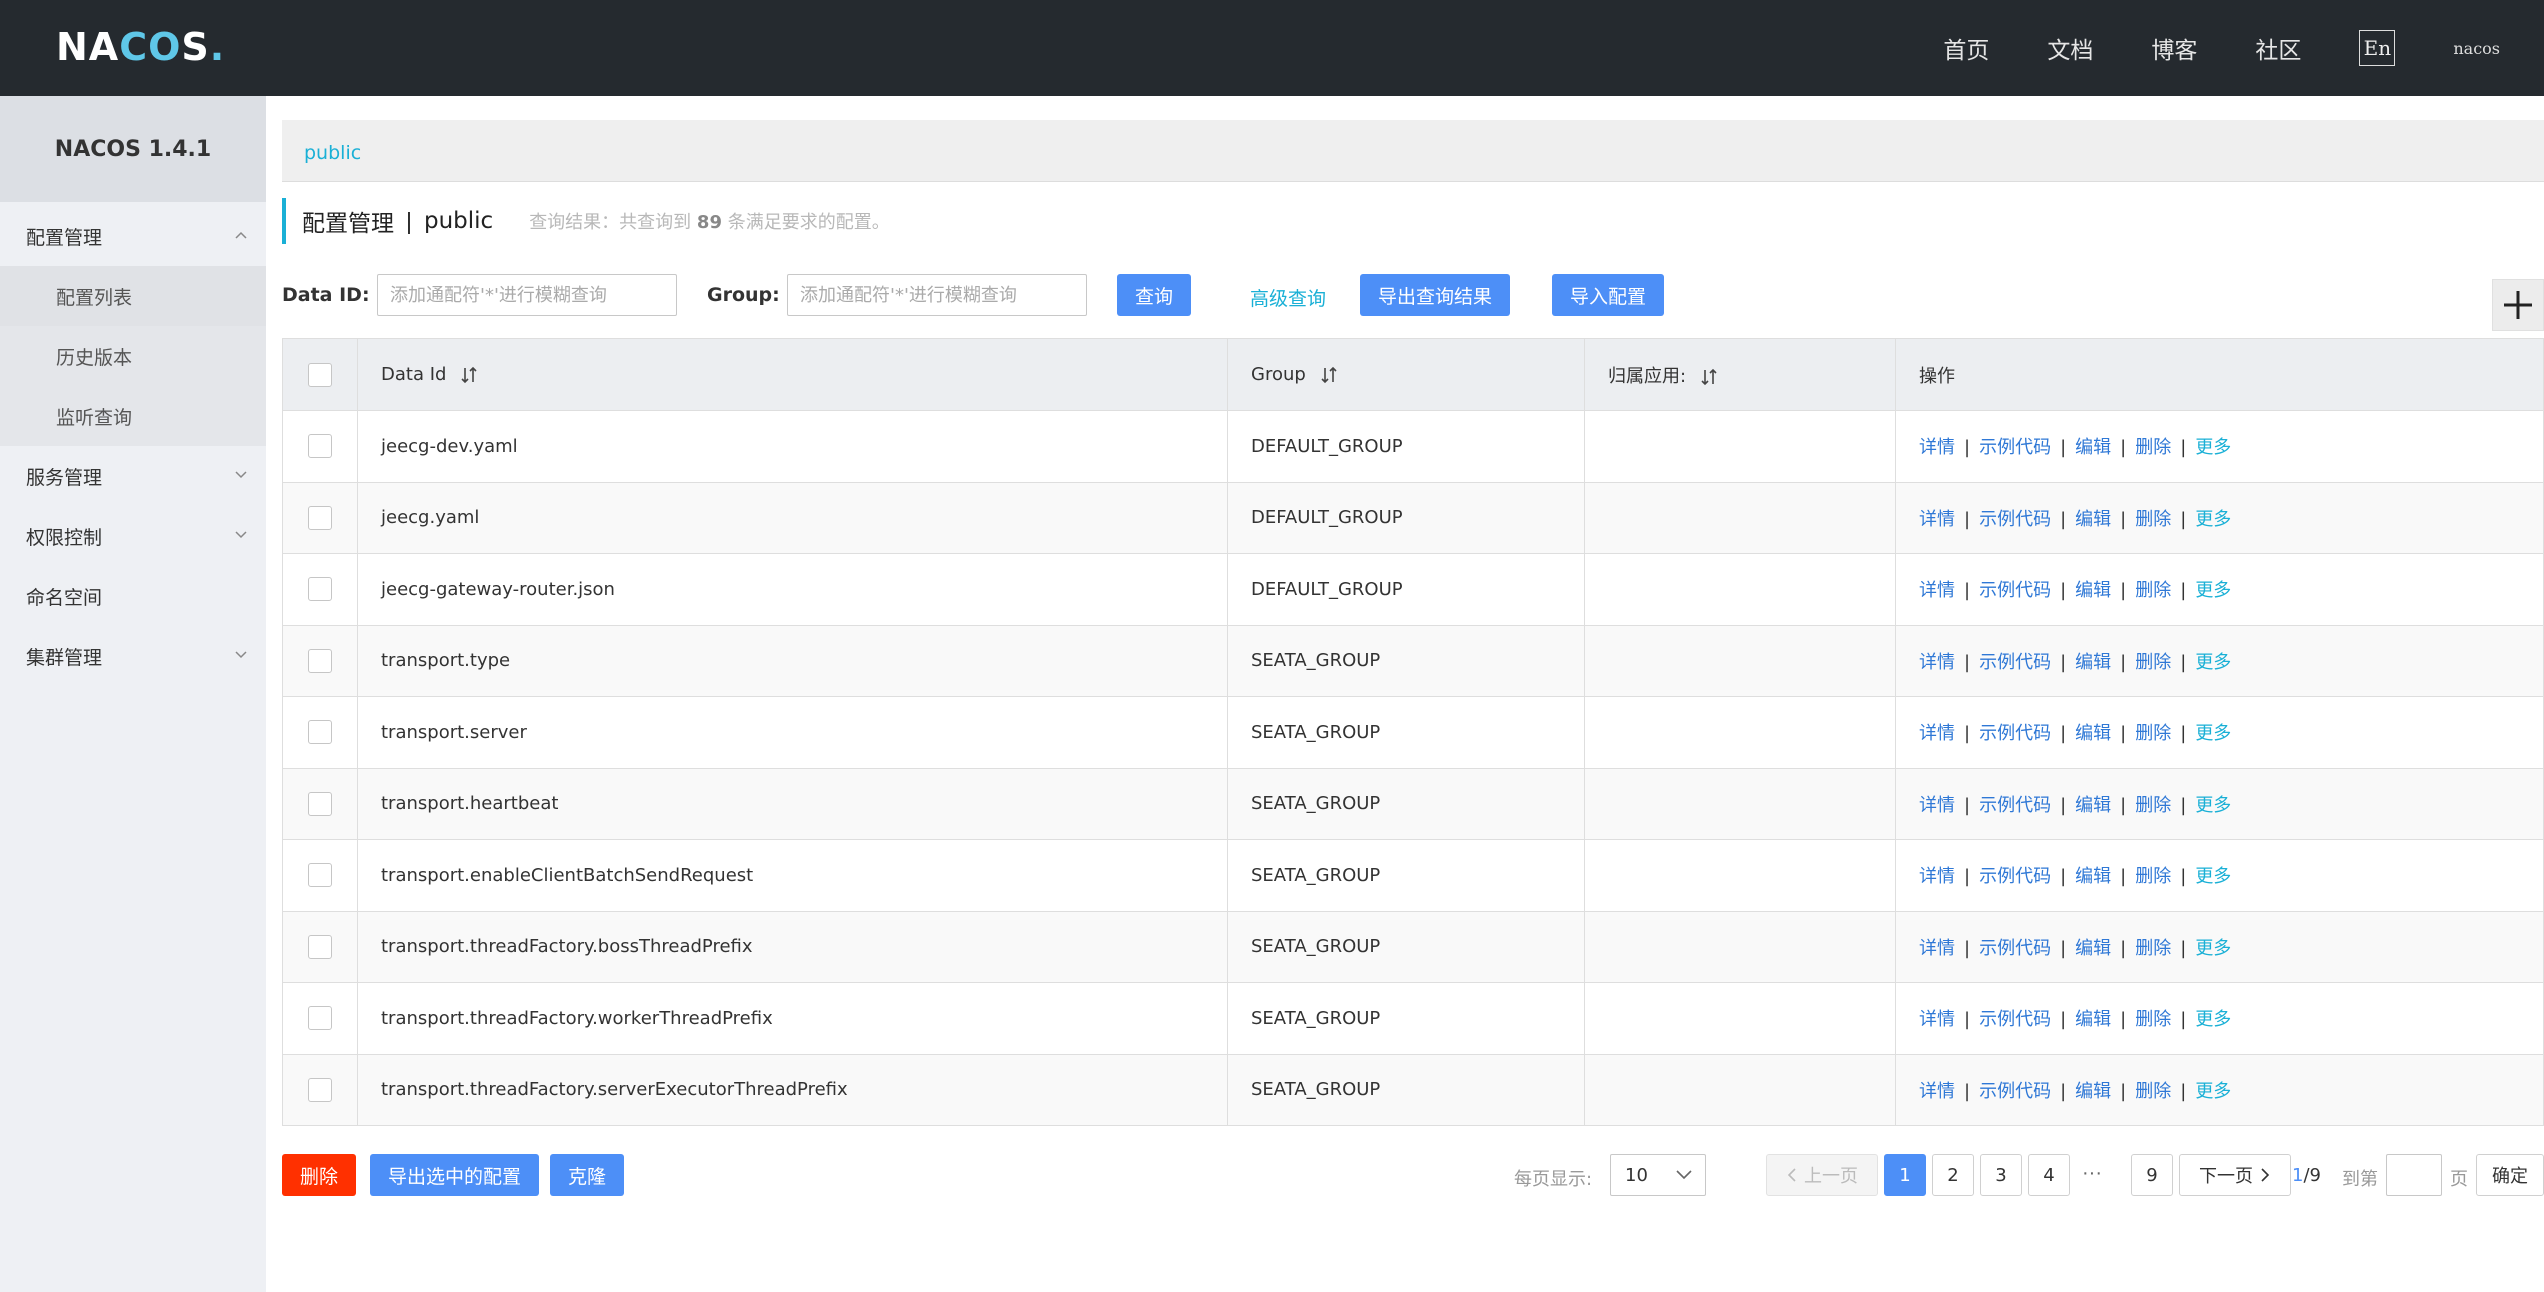 This screenshot has height=1292, width=2544. Describe the element at coordinates (455, 1175) in the screenshot. I see `export-selected-button: 导出选中的配置` at that location.